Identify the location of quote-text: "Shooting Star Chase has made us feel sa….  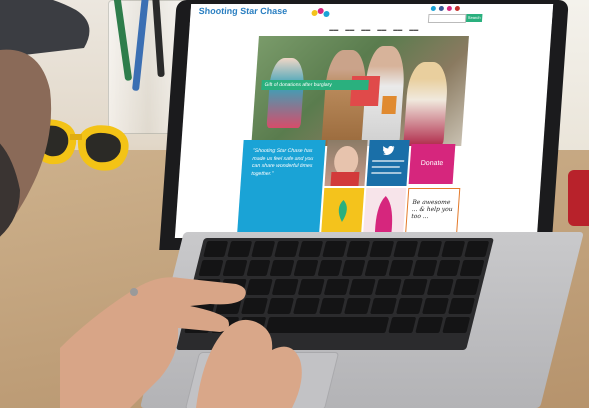
(282, 162).